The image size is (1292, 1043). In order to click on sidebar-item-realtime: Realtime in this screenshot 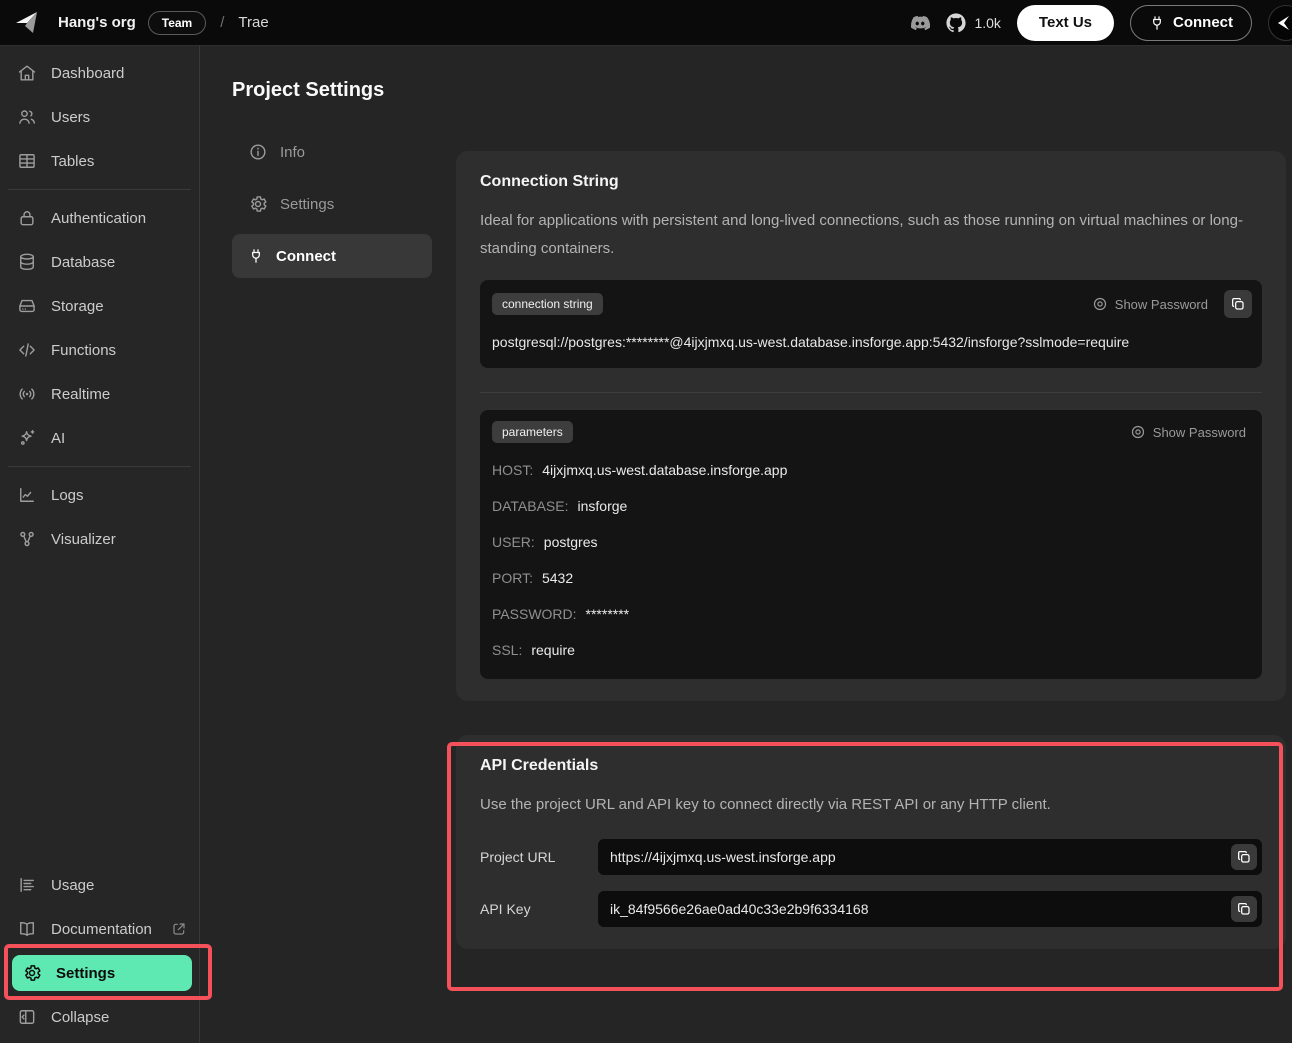, I will do `click(99, 394)`.